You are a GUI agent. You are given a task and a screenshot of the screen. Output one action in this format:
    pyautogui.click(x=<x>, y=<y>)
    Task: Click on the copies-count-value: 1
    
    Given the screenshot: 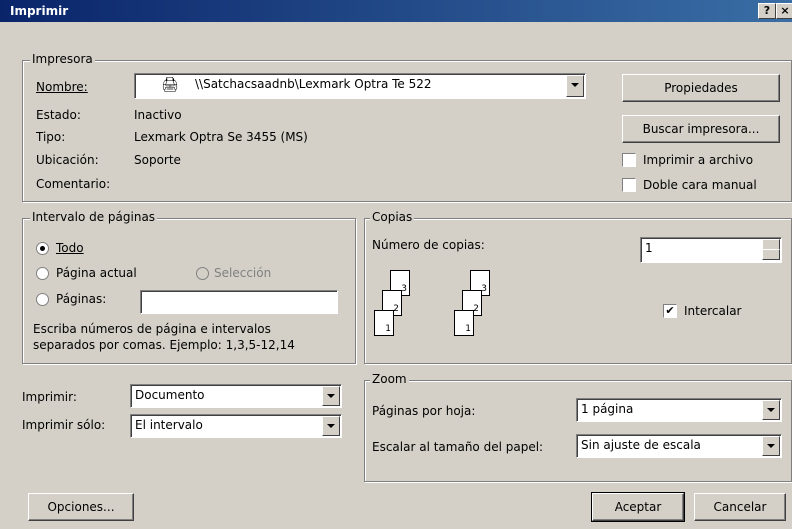 What is the action you would take?
    pyautogui.click(x=649, y=248)
    